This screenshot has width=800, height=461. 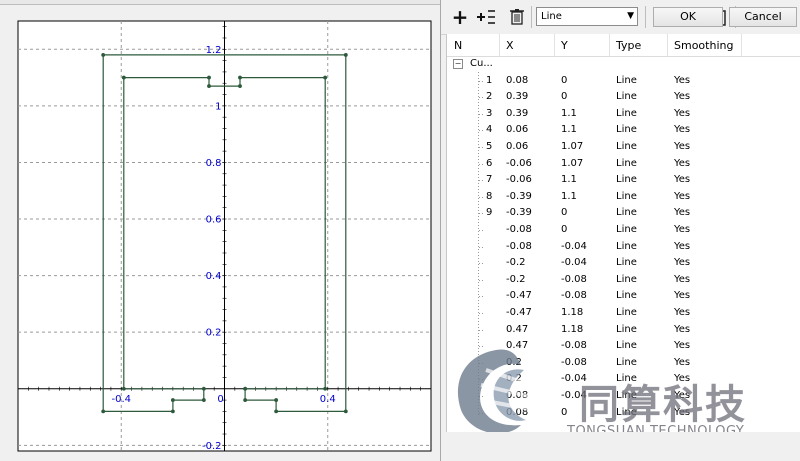 What do you see at coordinates (489, 146) in the screenshot?
I see `cell-n: 5` at bounding box center [489, 146].